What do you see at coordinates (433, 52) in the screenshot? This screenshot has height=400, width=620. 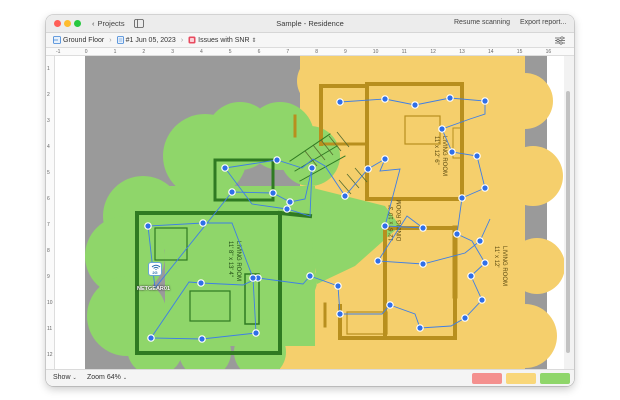 I see `ruler-tick-label: 12` at bounding box center [433, 52].